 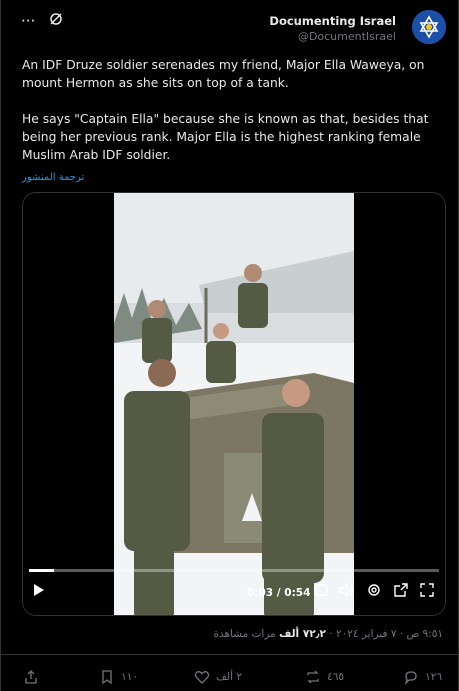 I want to click on like-button: ٢ ألف, so click(x=218, y=677).